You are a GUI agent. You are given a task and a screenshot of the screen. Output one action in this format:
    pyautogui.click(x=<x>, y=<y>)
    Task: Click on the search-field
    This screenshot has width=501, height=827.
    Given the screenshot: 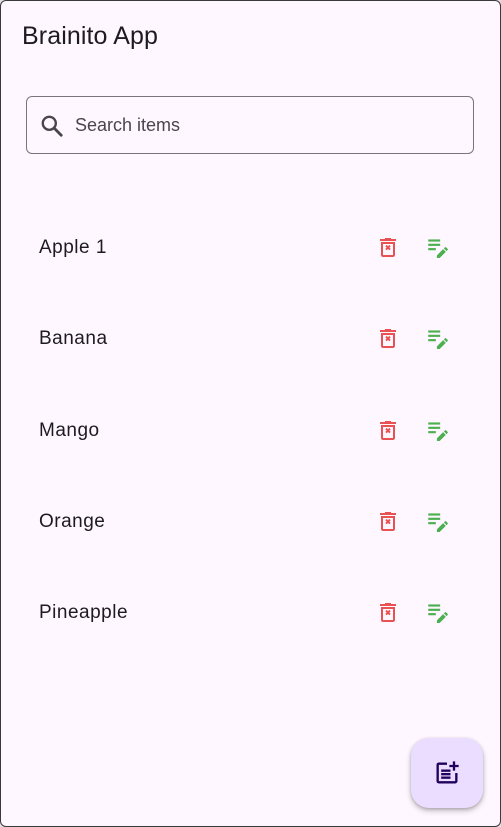 What is the action you would take?
    pyautogui.click(x=250, y=125)
    